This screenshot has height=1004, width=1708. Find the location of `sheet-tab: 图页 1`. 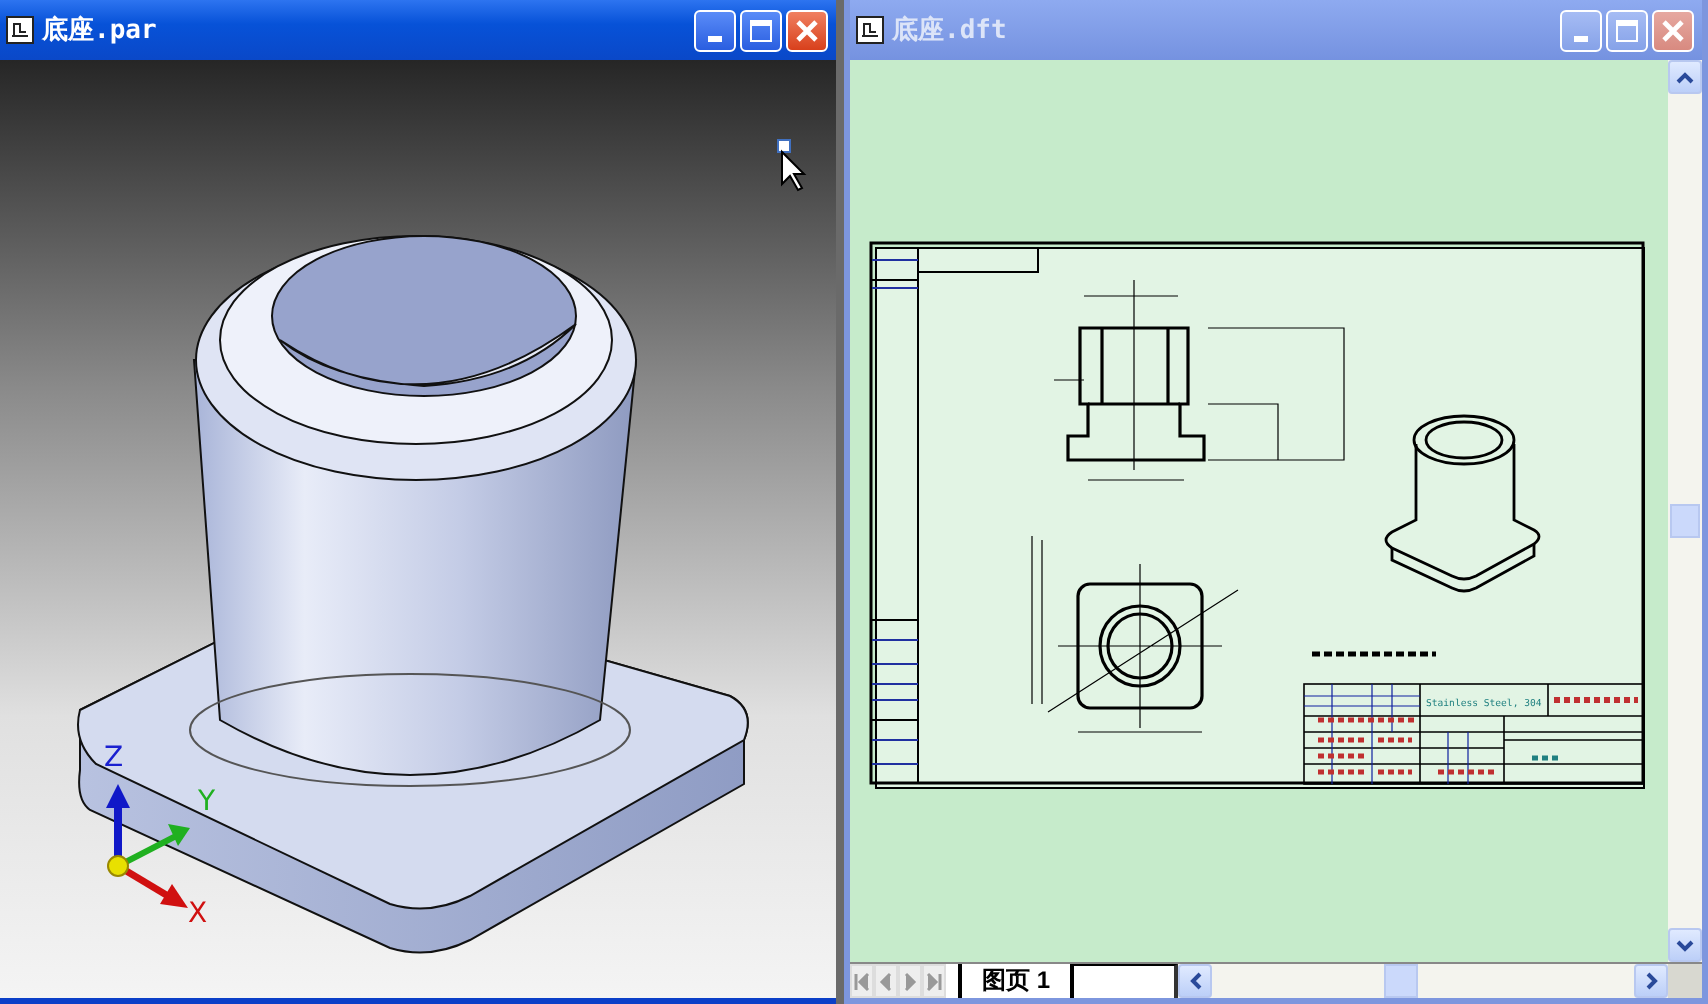

sheet-tab: 图页 1 is located at coordinates (1016, 981).